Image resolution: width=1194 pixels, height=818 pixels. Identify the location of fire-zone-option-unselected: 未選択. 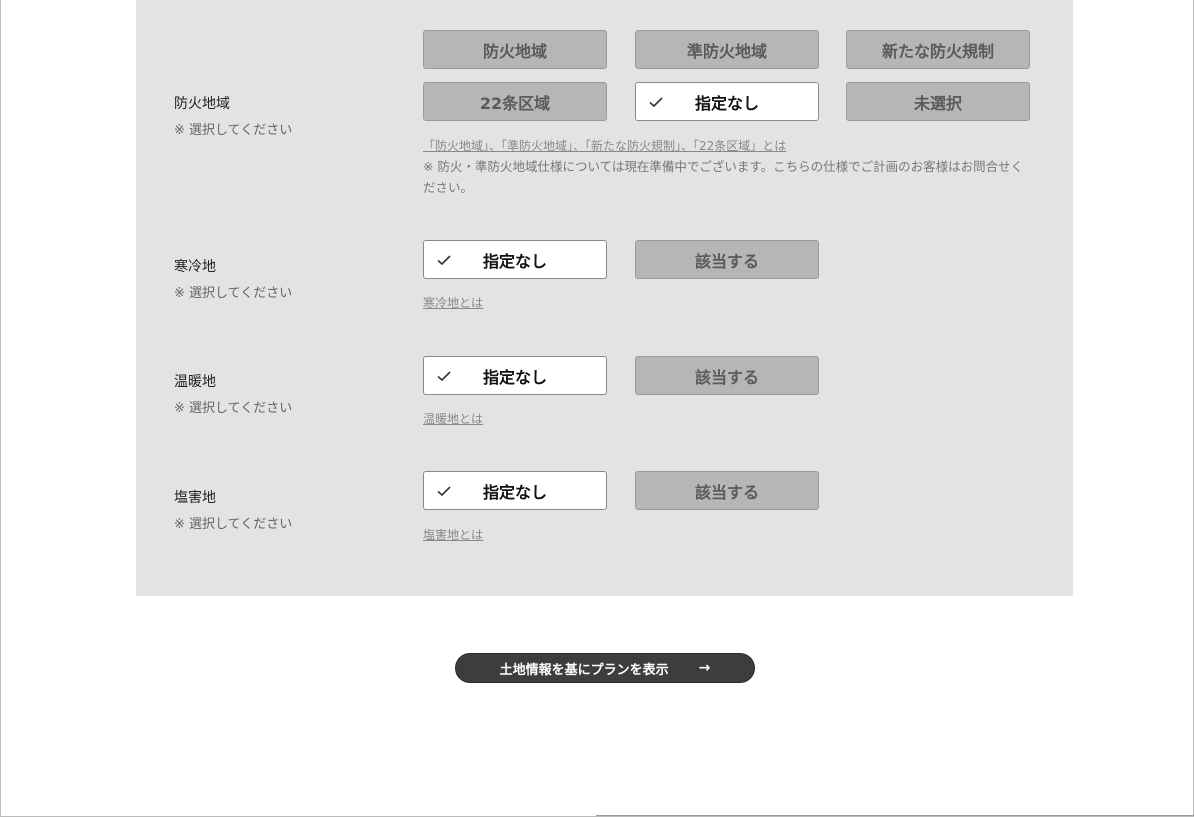
(938, 101).